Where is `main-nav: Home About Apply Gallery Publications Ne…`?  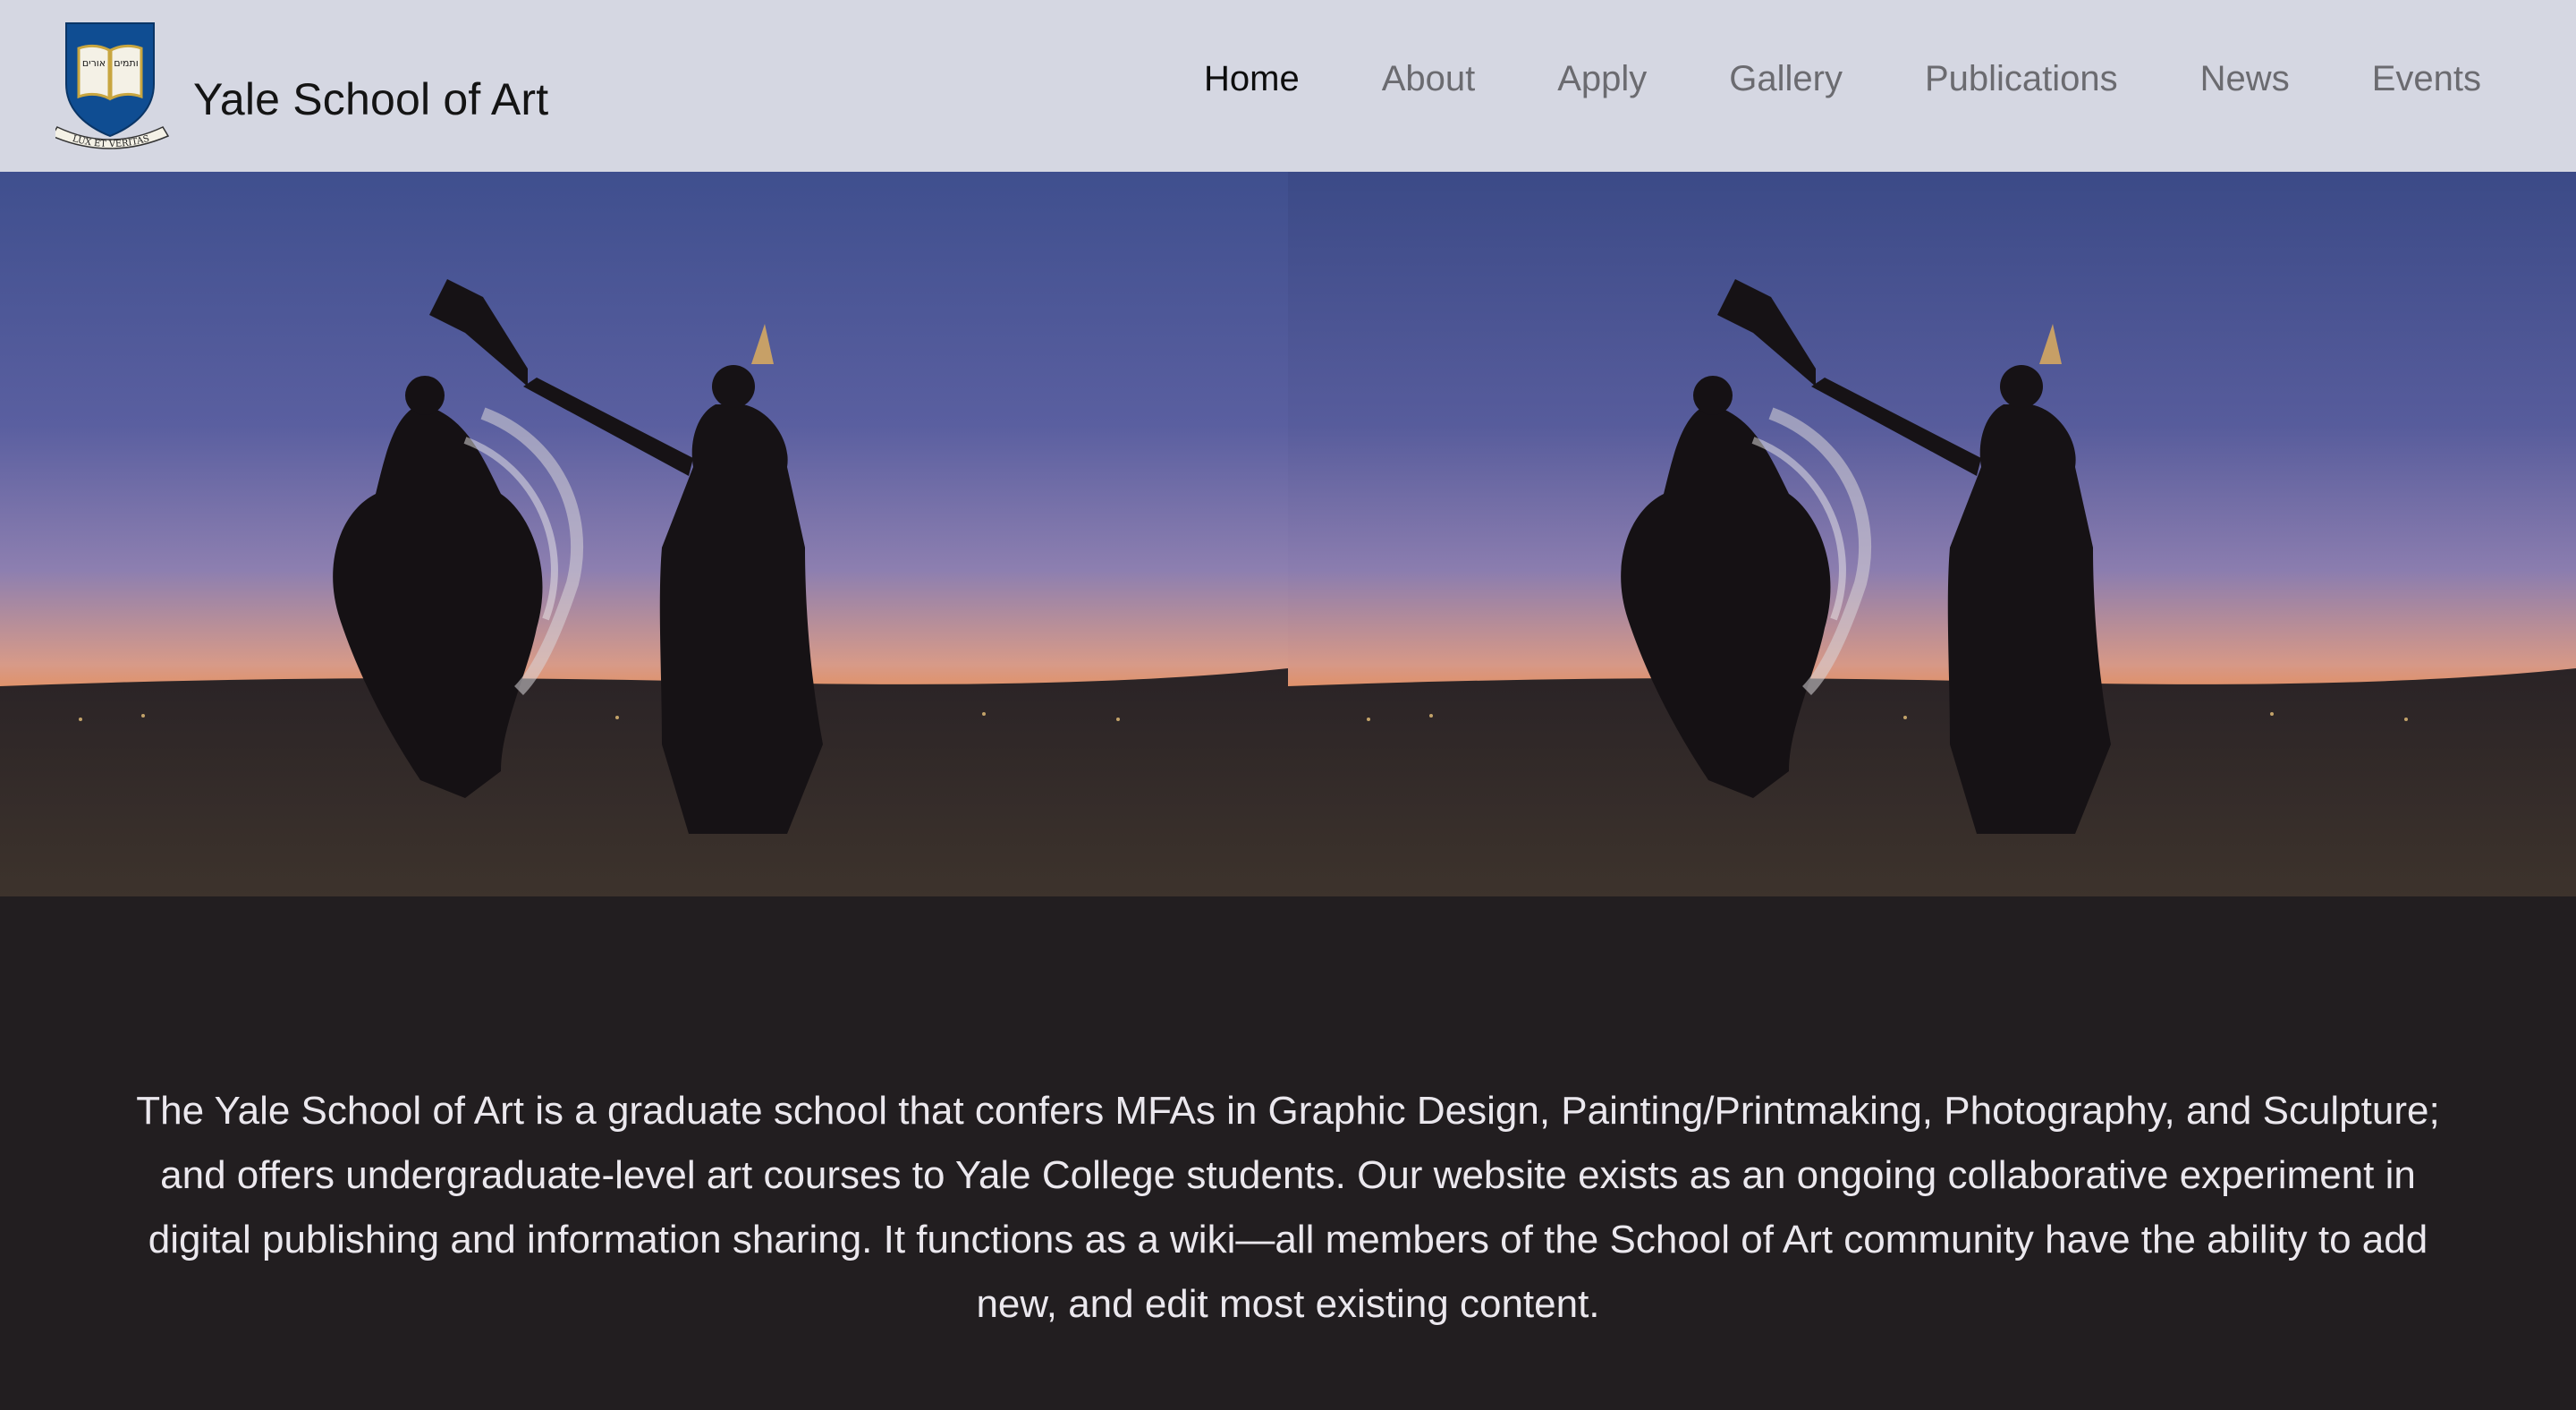
main-nav: Home About Apply Gallery Publications Ne… is located at coordinates (1842, 79).